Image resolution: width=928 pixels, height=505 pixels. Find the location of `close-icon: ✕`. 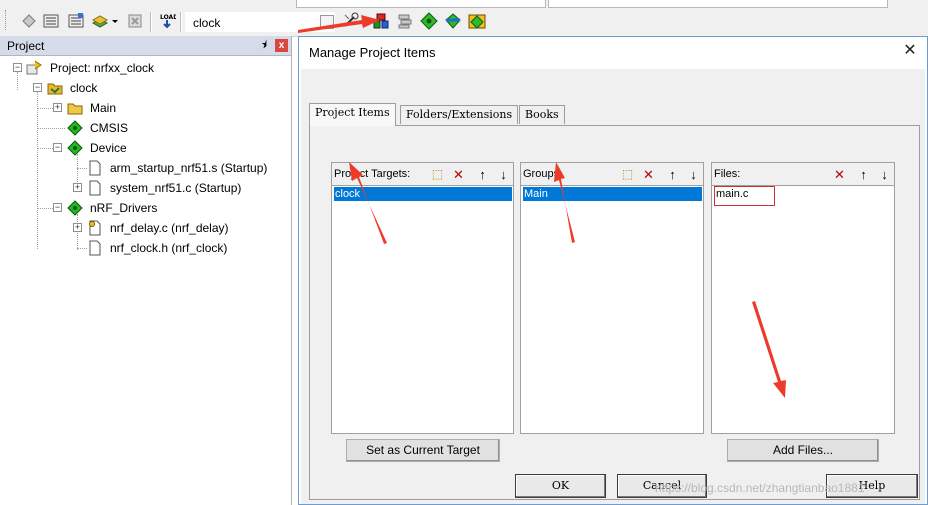

close-icon: ✕ is located at coordinates (910, 51).